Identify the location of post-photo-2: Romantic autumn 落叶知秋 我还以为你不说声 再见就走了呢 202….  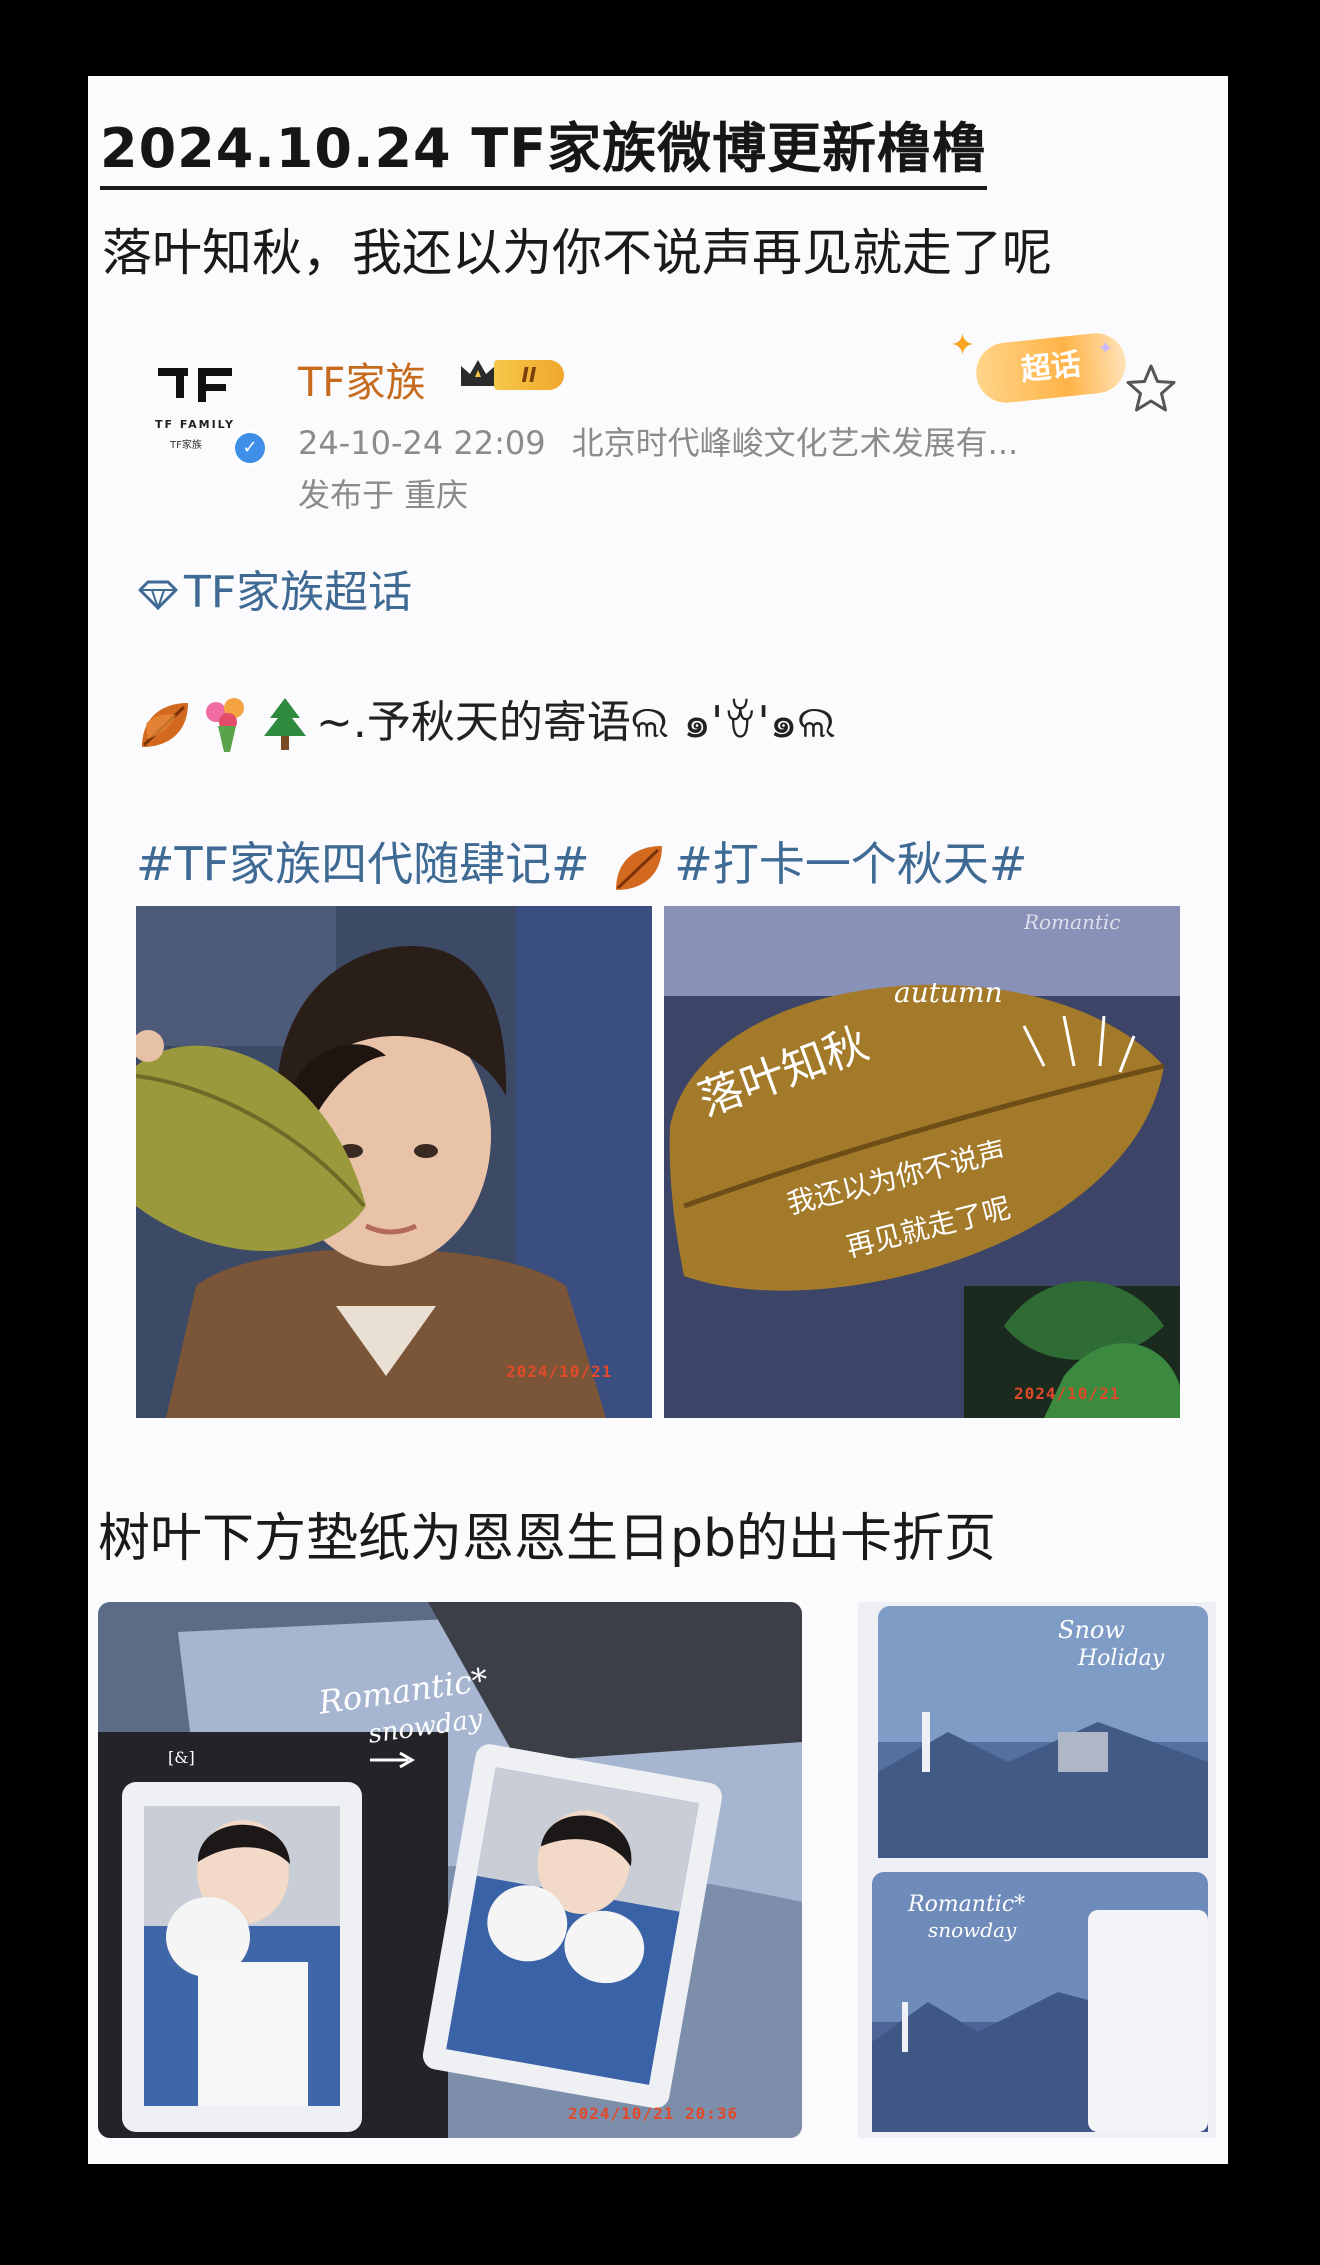
(922, 1162).